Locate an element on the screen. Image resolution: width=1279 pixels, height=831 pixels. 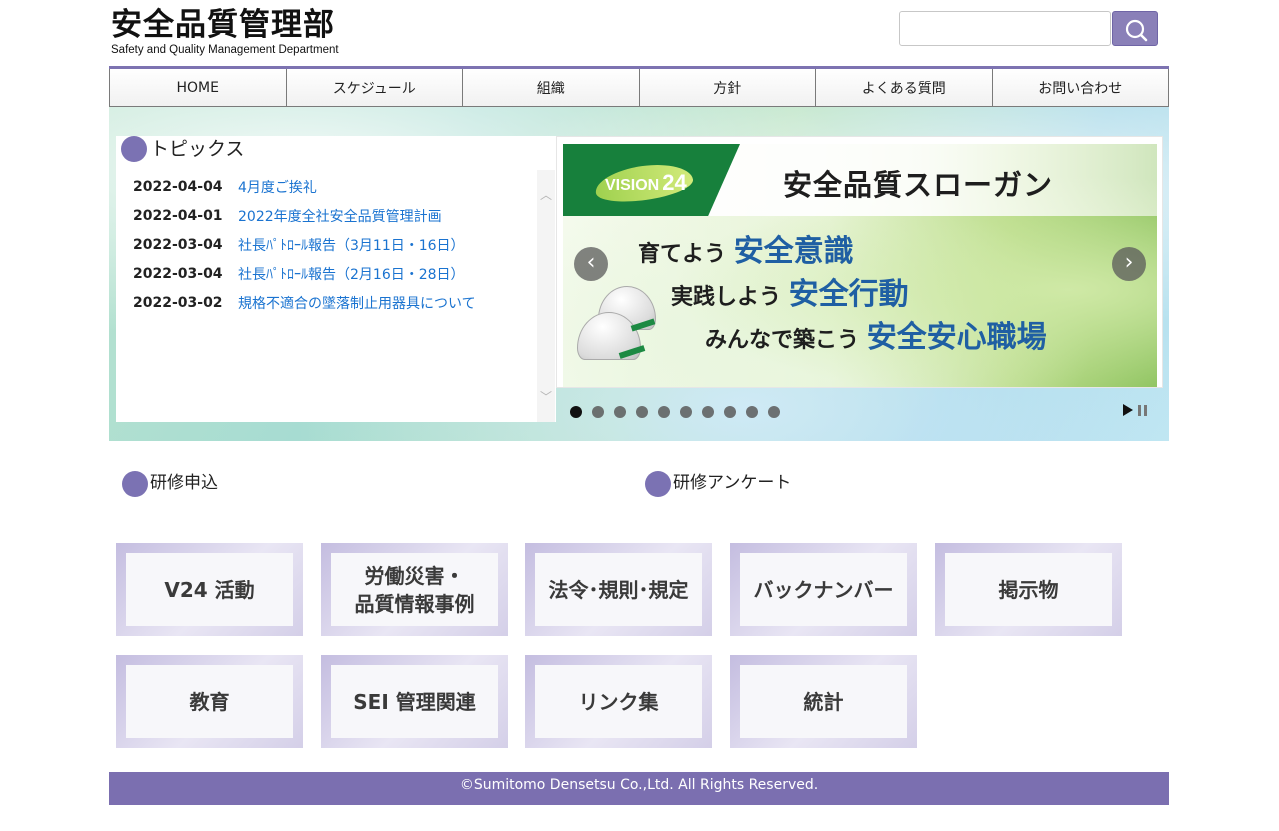
news-item: 2022-03-04 社長ﾊﾟﾄﾛｰﾙ報告（2月16日・28日） is located at coordinates (304, 274).